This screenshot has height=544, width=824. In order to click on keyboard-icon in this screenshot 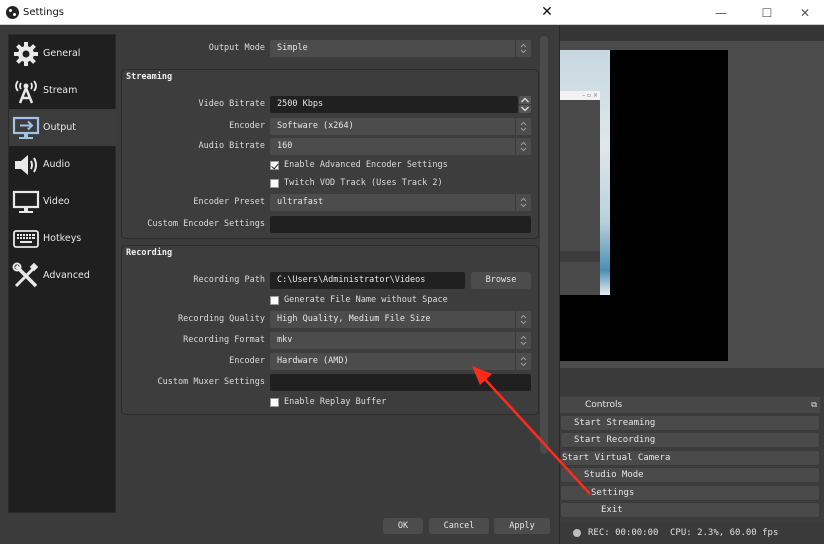, I will do `click(26, 239)`.